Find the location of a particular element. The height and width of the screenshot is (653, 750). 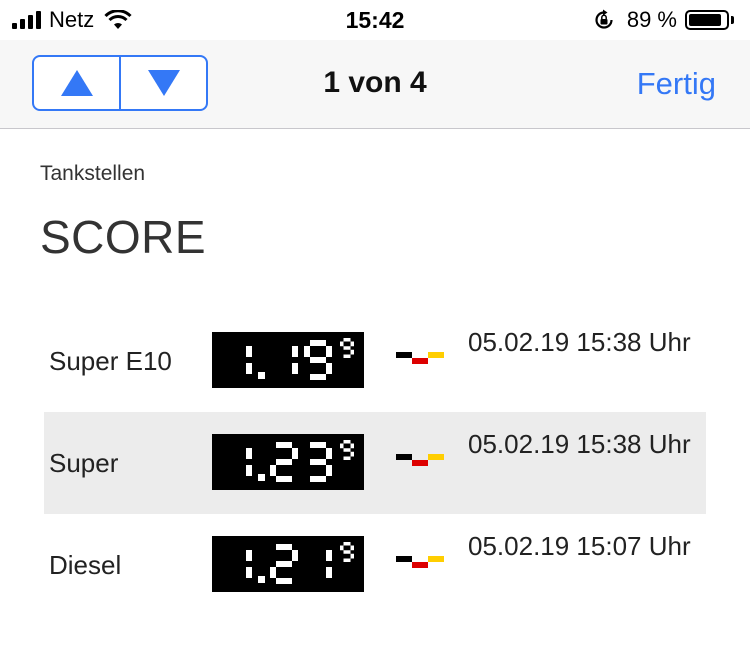

battery-cap is located at coordinates (732, 20).